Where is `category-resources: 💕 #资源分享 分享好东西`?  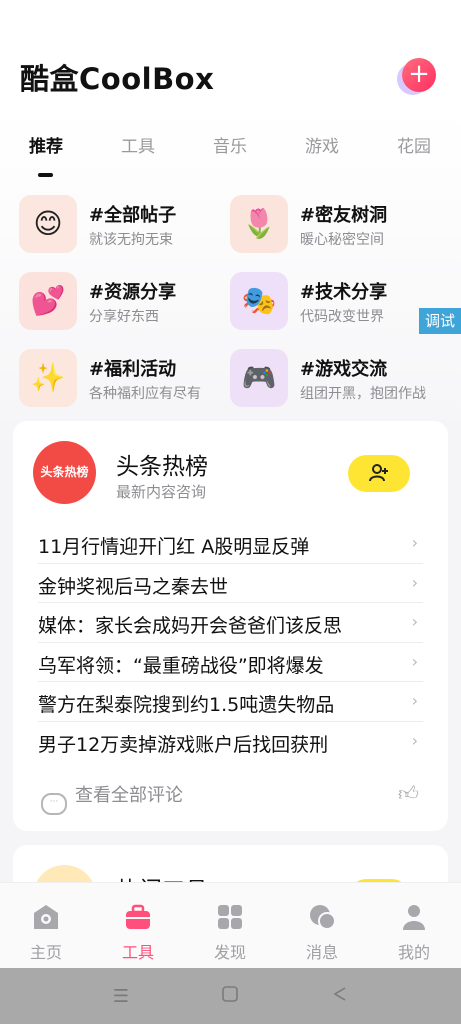 category-resources: 💕 #资源分享 分享好东西 is located at coordinates (126, 302).